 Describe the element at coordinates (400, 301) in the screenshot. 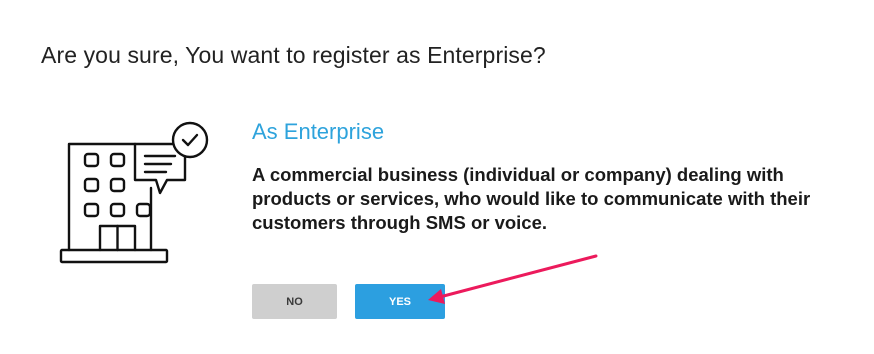

I see `yes-button: YES` at that location.